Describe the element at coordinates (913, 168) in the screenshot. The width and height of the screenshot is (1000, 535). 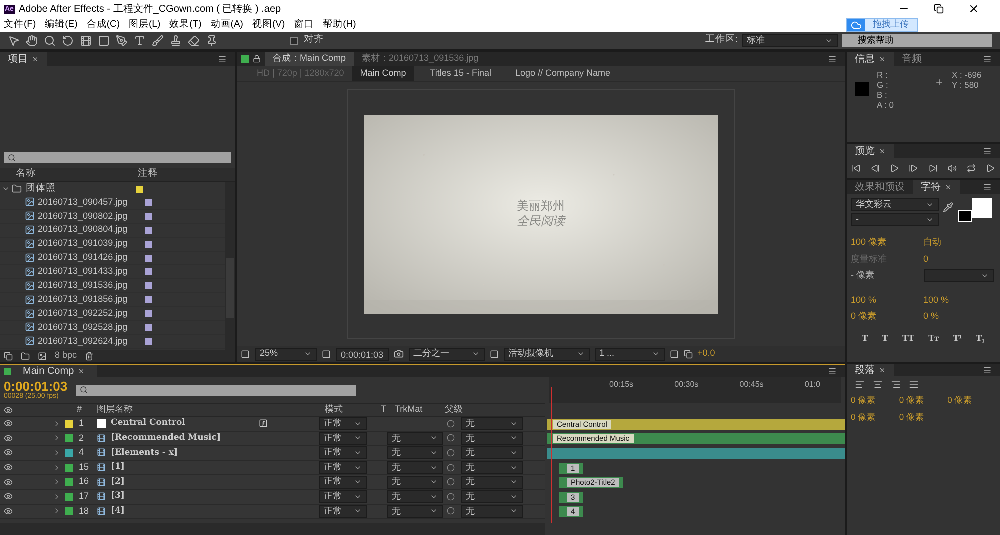
I see `next-frame-icon` at that location.